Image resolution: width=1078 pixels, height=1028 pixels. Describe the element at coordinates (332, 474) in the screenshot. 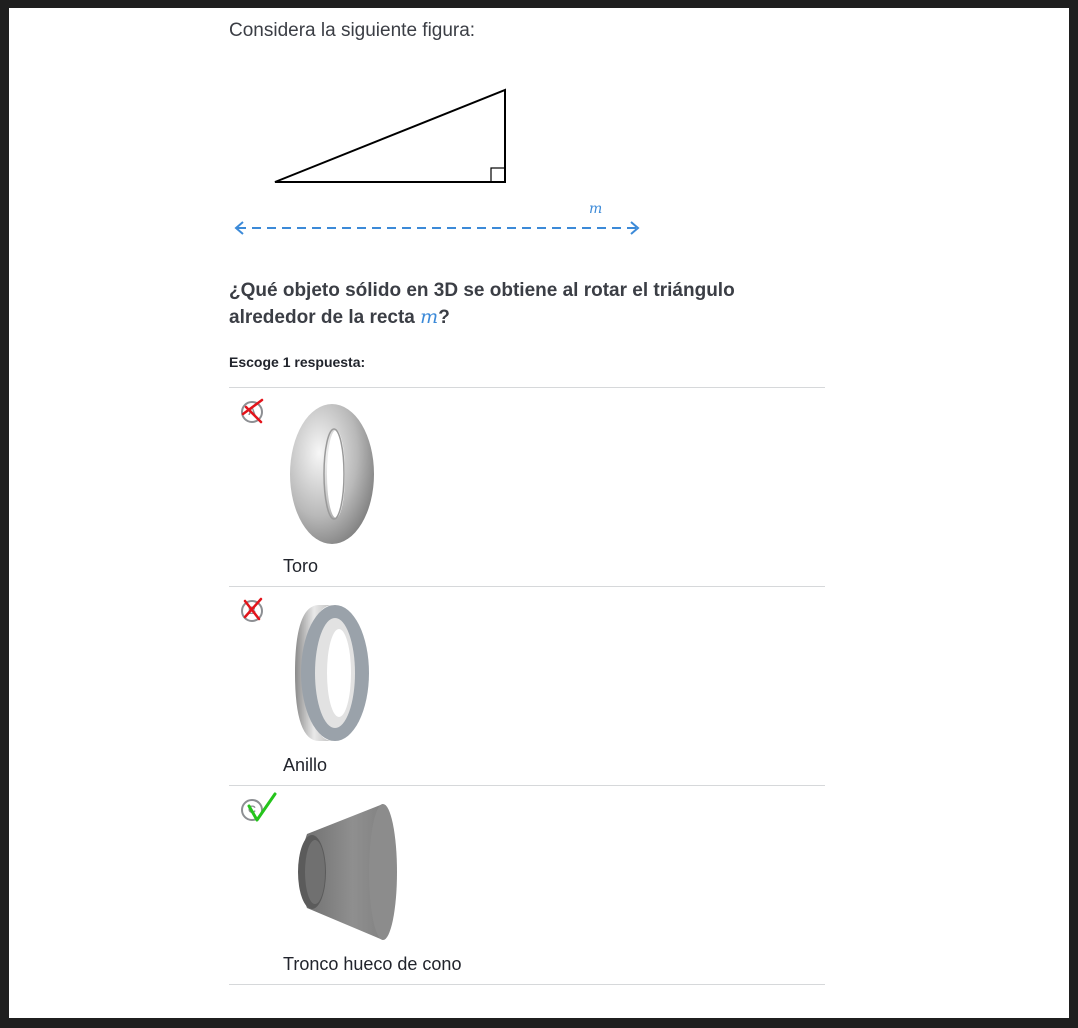

I see `torus-image` at that location.